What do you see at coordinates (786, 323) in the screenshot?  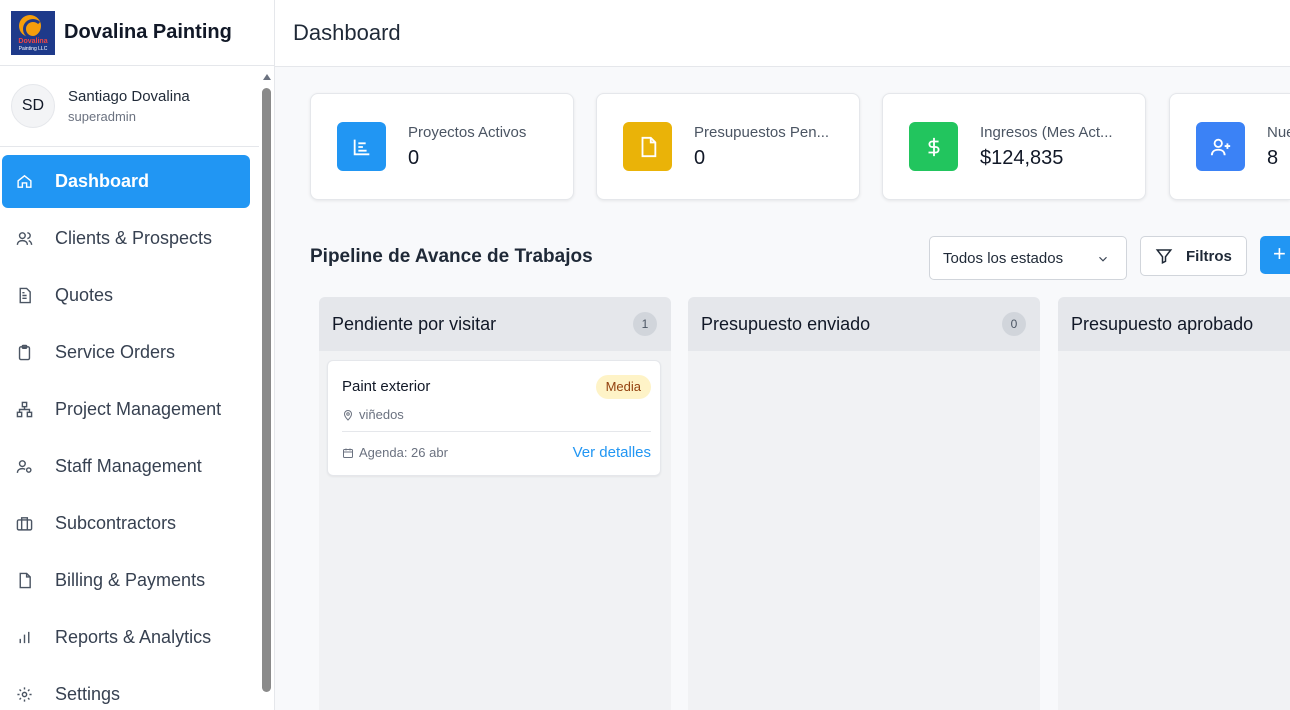 I see `column-title: Presupuesto enviado` at bounding box center [786, 323].